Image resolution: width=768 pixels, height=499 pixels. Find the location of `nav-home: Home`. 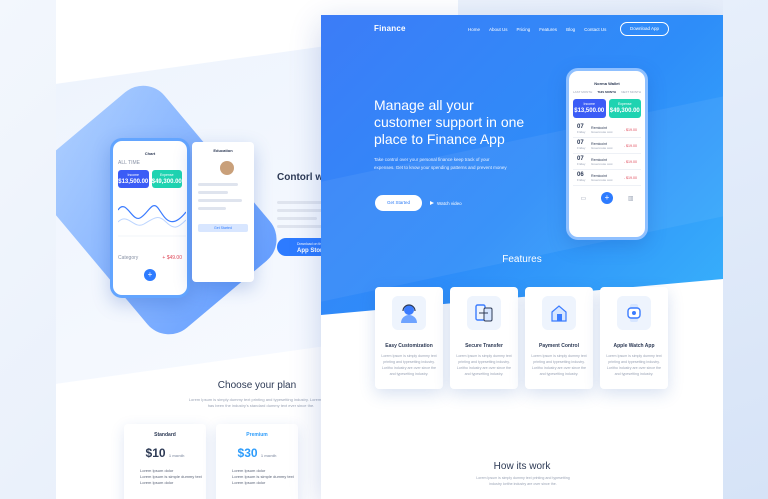

nav-home: Home is located at coordinates (474, 29).